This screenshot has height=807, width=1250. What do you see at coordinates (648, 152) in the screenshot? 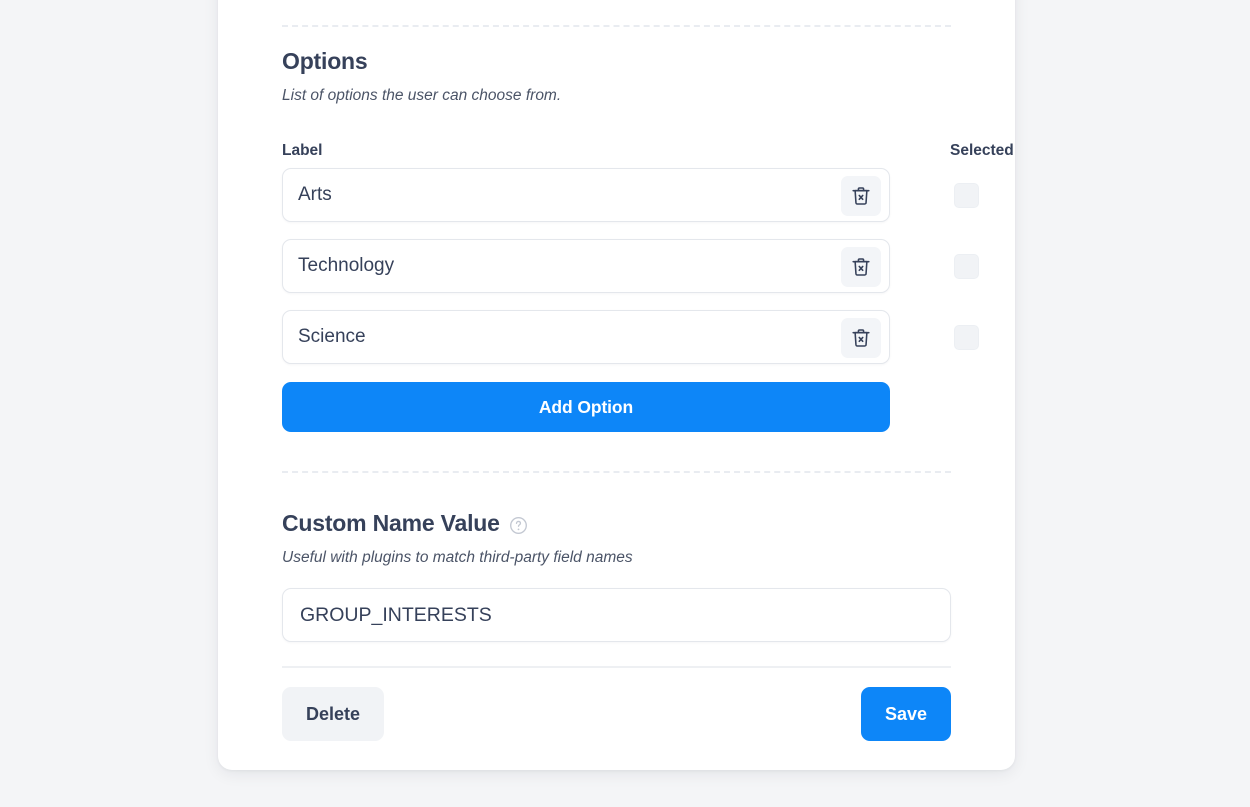
I see `options-column-headers: Label Selected` at bounding box center [648, 152].